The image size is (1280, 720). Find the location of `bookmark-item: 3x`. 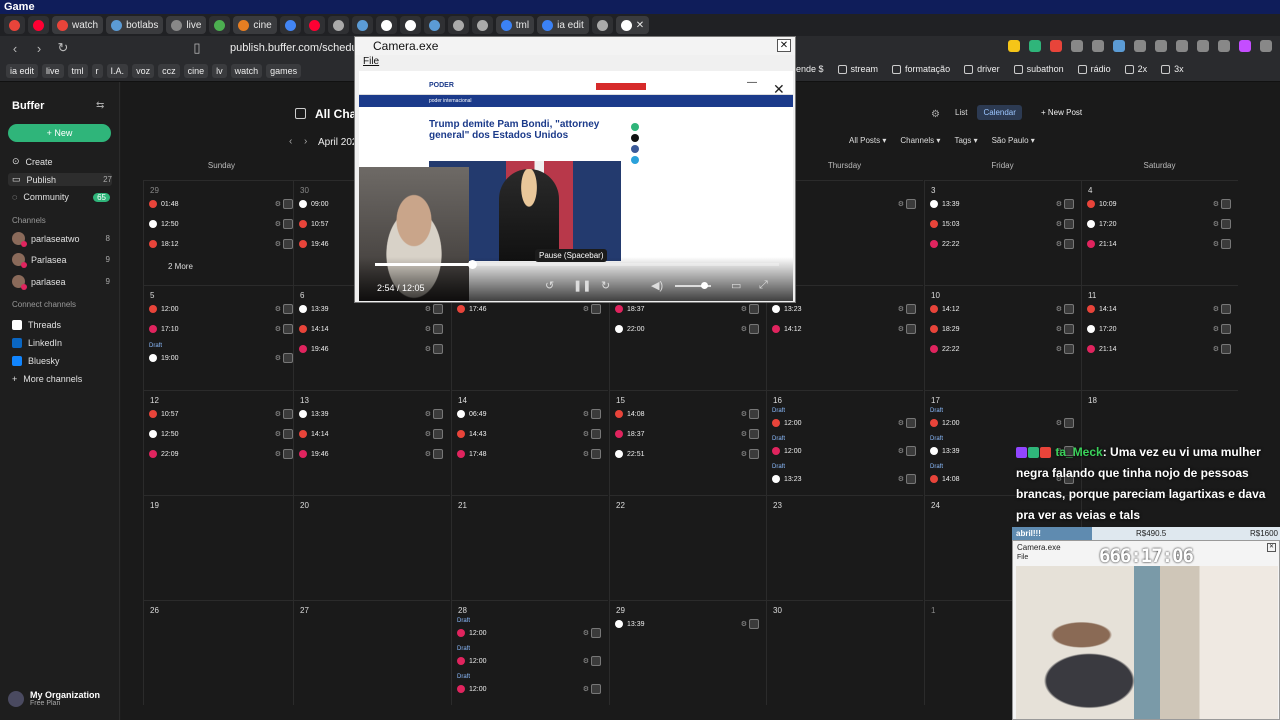

bookmark-item: 3x is located at coordinates (1172, 69).